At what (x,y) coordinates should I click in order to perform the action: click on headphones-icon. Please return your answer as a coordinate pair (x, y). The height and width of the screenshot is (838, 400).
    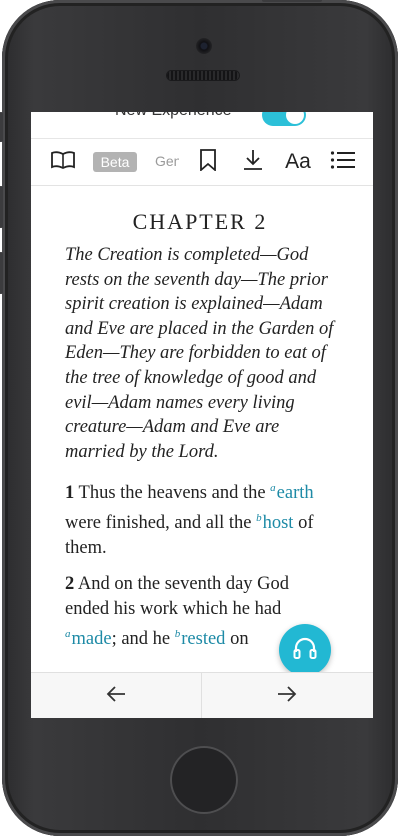
    Looking at the image, I should click on (305, 650).